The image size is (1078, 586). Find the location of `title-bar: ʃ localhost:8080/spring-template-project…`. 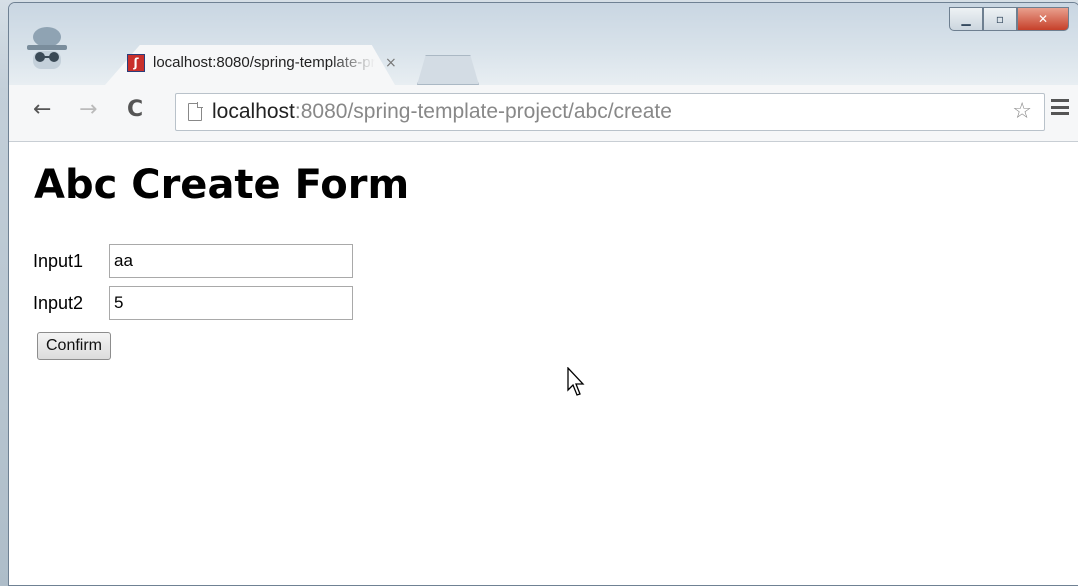

title-bar: ʃ localhost:8080/spring-template-project… is located at coordinates (543, 44).